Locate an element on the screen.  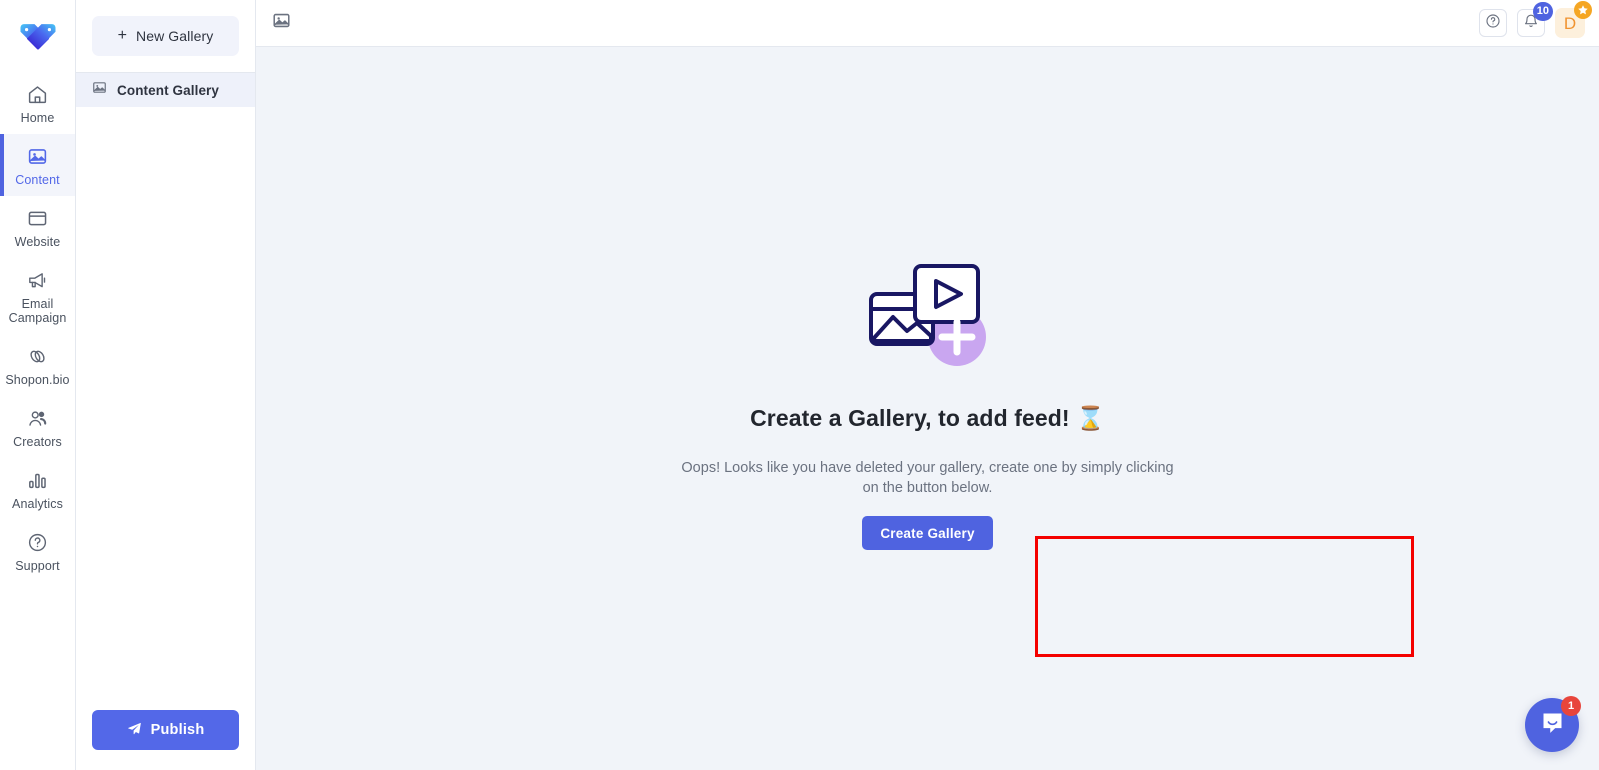
gallery-list: Content Gallery is located at coordinates (165, 90).